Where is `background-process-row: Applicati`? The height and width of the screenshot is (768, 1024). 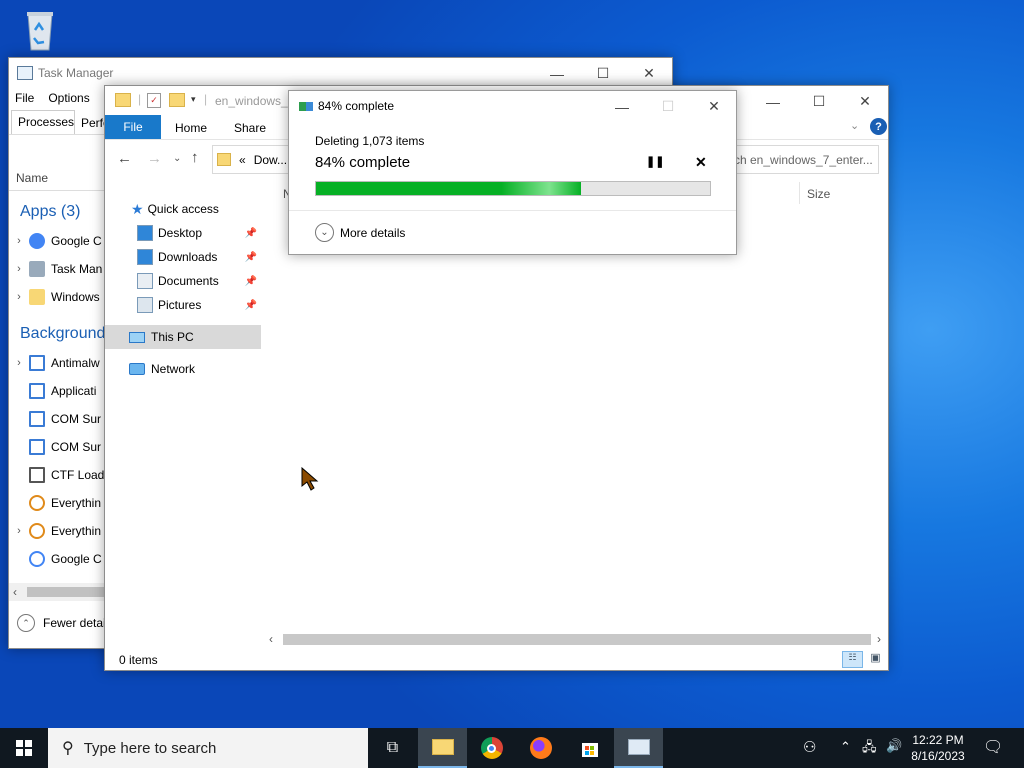 background-process-row: Applicati is located at coordinates (59, 391).